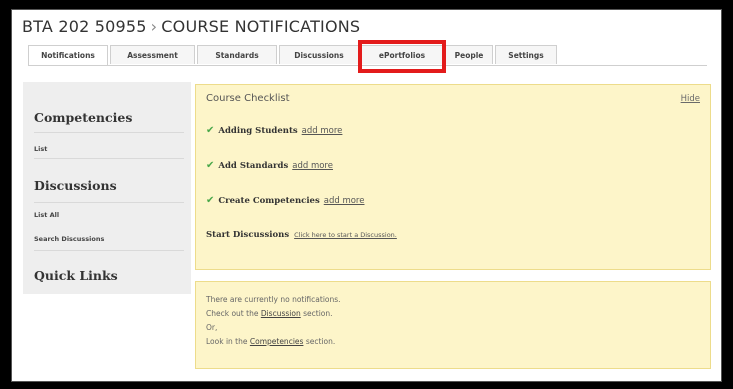 The image size is (733, 389). I want to click on competencies-link: Competencies, so click(277, 341).